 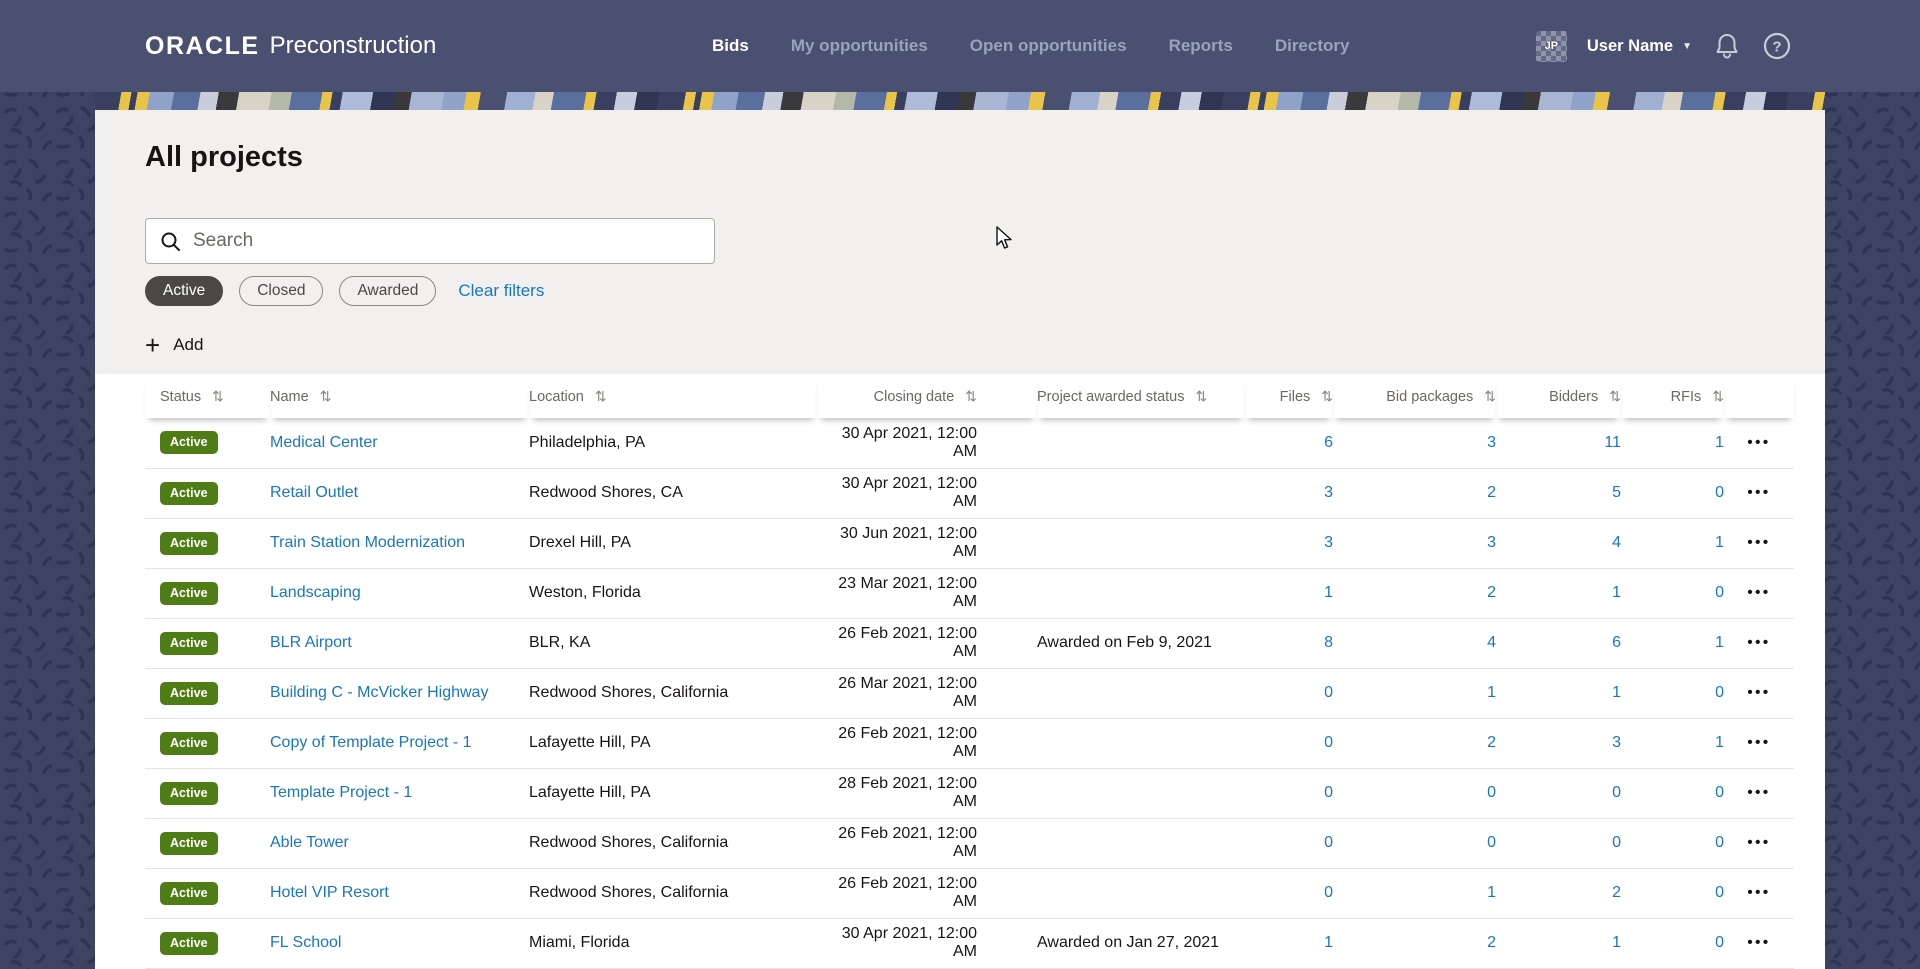 I want to click on bidders-count-link: 2, so click(x=1616, y=892).